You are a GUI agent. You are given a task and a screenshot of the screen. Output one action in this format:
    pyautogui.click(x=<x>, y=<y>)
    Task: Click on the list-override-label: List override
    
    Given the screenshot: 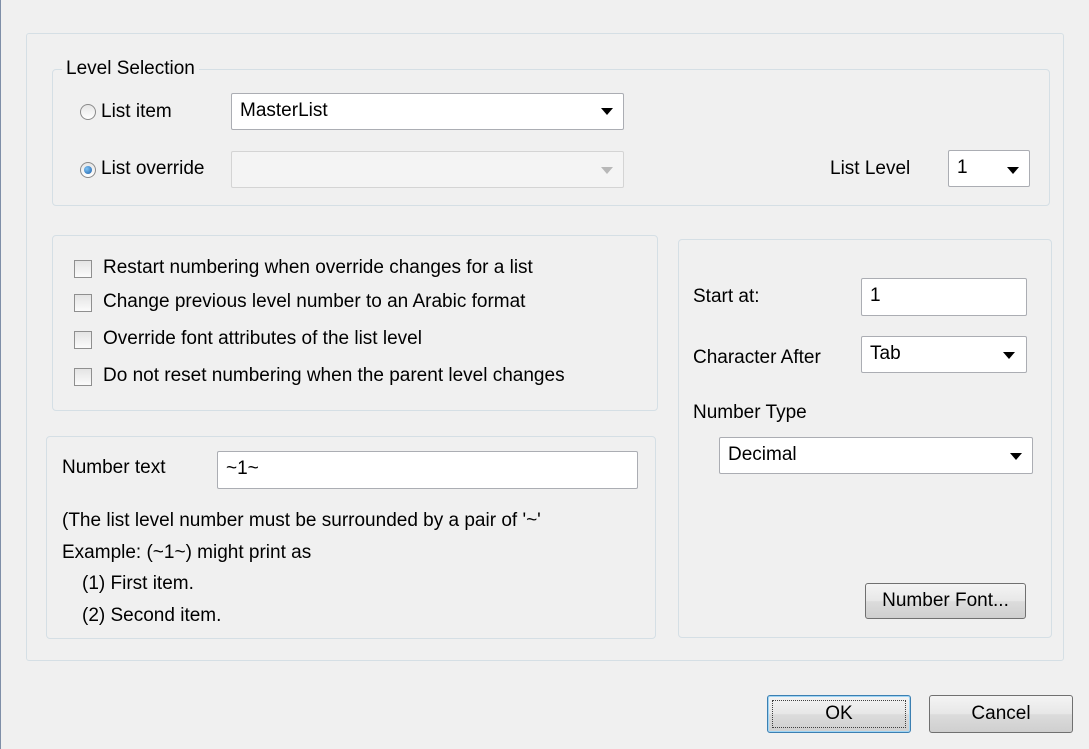 What is the action you would take?
    pyautogui.click(x=153, y=169)
    